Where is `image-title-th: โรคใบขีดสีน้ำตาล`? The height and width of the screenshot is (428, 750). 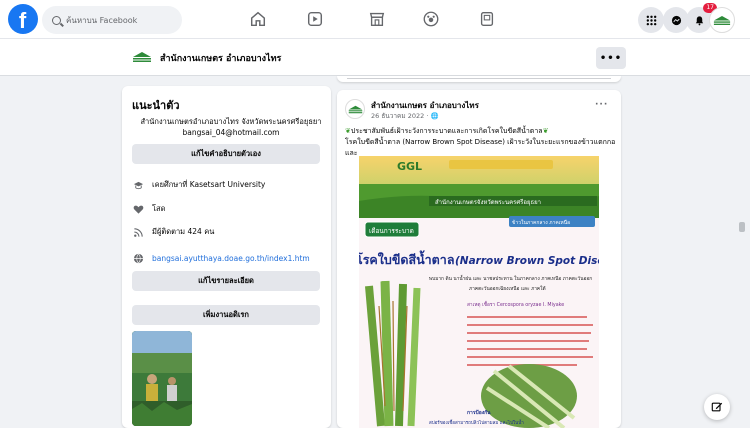
image-title-th: โรคใบขีดสีน้ำตาล is located at coordinates (406, 258).